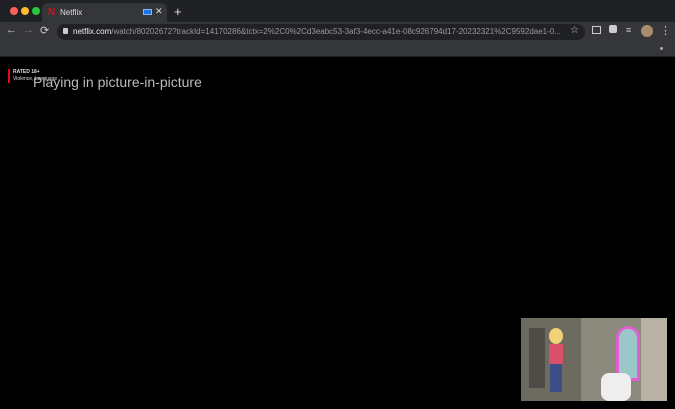  What do you see at coordinates (556, 354) in the screenshot?
I see `video-character-shirt` at bounding box center [556, 354].